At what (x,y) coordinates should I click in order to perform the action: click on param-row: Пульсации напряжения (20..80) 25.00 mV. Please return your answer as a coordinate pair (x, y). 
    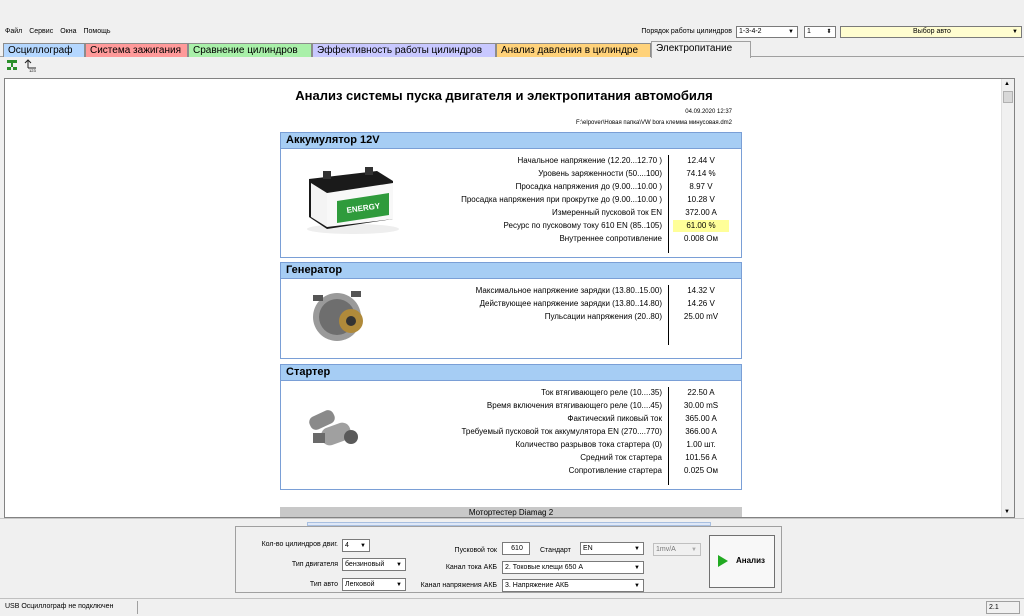
    Looking at the image, I should click on (511, 317).